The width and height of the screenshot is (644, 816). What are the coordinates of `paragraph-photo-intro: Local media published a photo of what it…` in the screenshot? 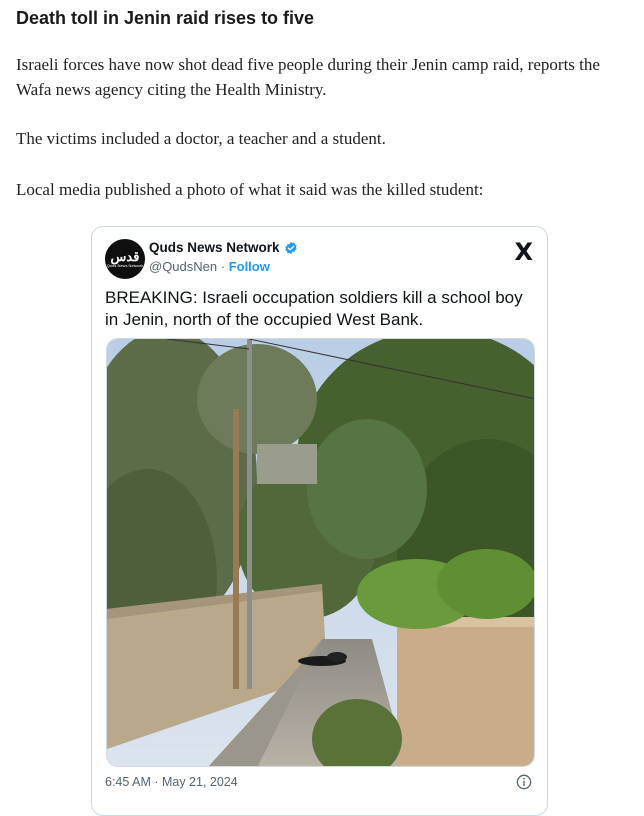 It's located at (250, 189).